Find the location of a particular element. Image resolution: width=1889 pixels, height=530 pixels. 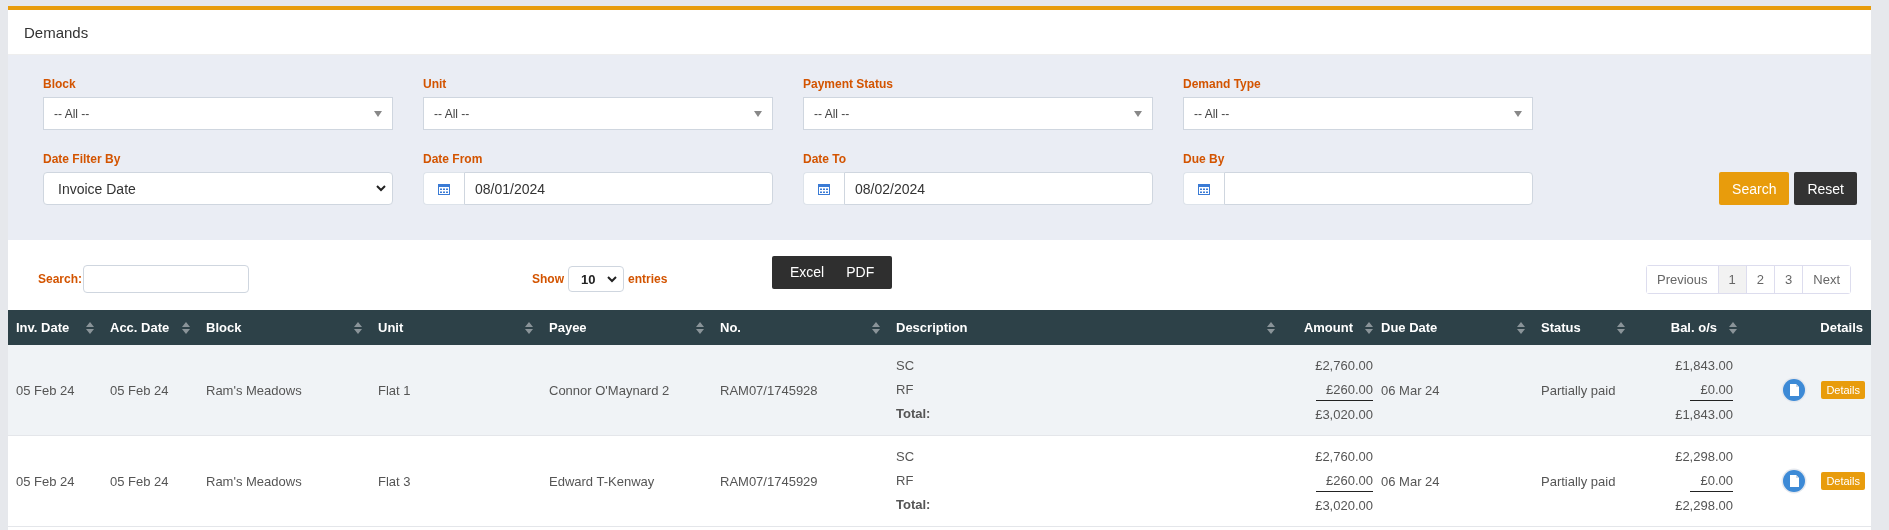

page-button: 1 is located at coordinates (1731, 279).